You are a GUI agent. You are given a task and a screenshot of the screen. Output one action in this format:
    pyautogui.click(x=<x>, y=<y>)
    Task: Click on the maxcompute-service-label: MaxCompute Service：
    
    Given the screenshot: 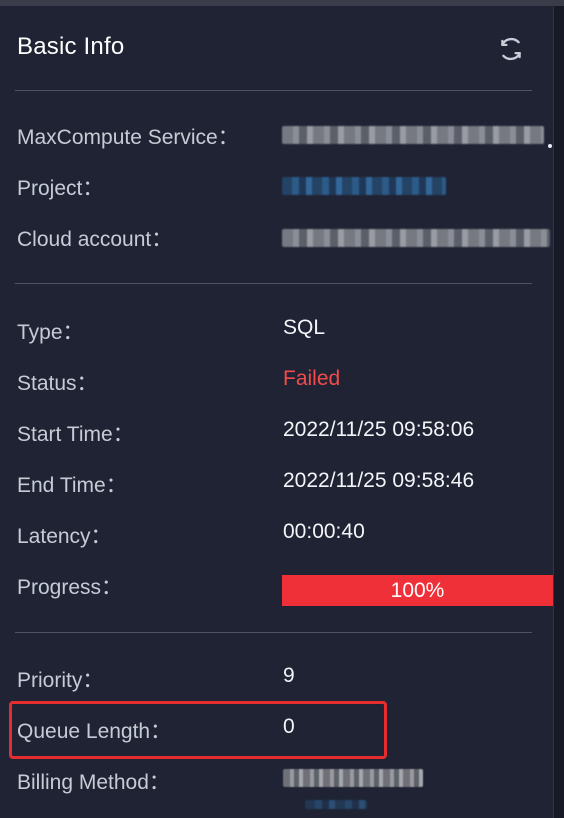 What is the action you would take?
    pyautogui.click(x=128, y=137)
    